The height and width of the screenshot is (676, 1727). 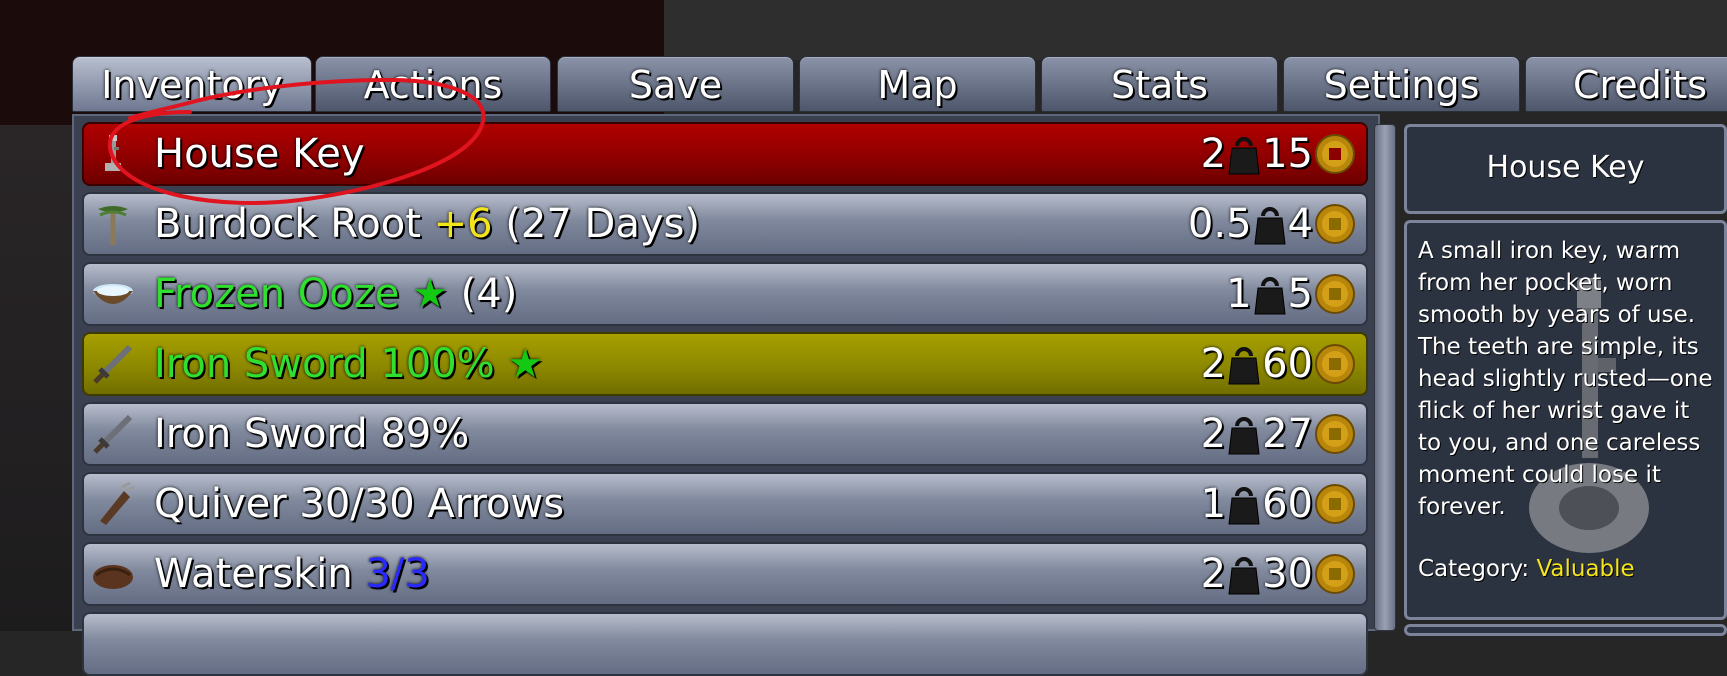 What do you see at coordinates (1585, 569) in the screenshot?
I see `item-category-value: Valuable` at bounding box center [1585, 569].